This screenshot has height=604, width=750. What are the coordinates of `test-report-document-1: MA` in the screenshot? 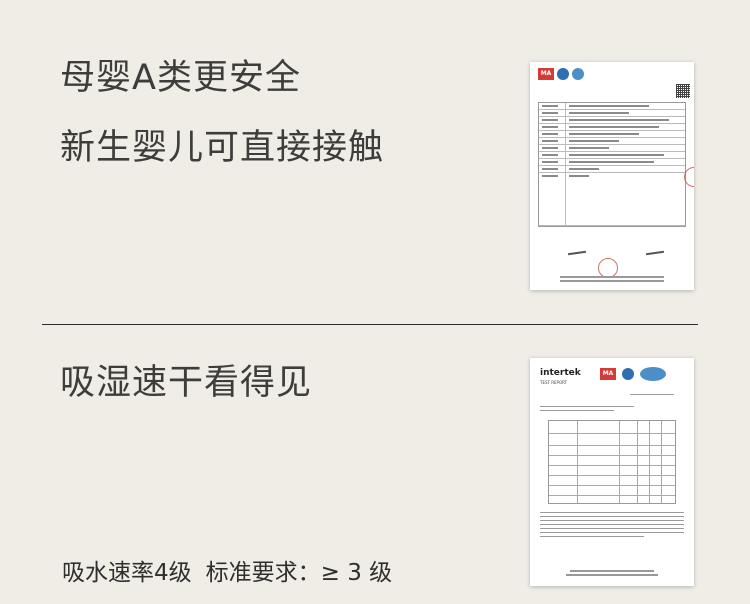 It's located at (612, 176).